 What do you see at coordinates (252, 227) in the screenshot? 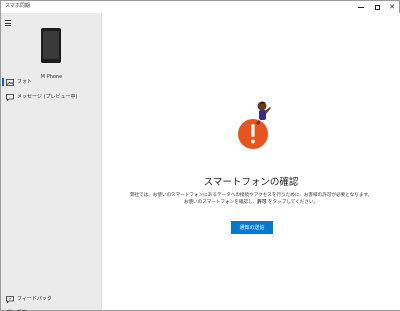
I see `send-notification-button: 通知の送信` at bounding box center [252, 227].